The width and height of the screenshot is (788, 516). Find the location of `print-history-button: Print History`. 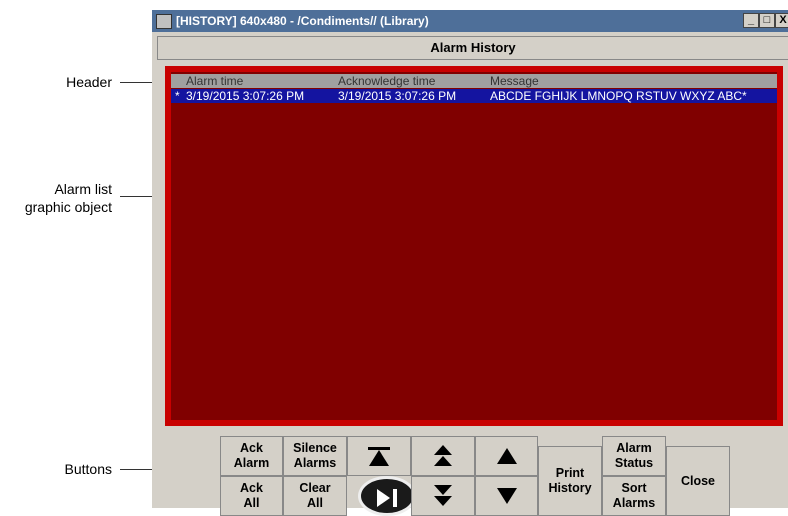

print-history-button: Print History is located at coordinates (570, 481).